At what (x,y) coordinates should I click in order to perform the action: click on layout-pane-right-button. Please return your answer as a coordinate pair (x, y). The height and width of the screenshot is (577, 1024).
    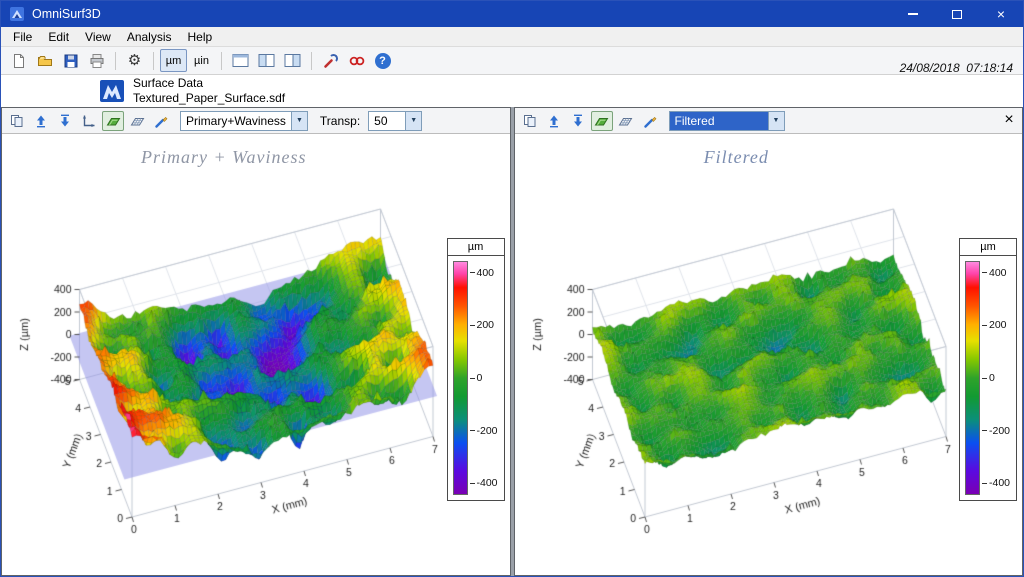
    Looking at the image, I should click on (292, 60).